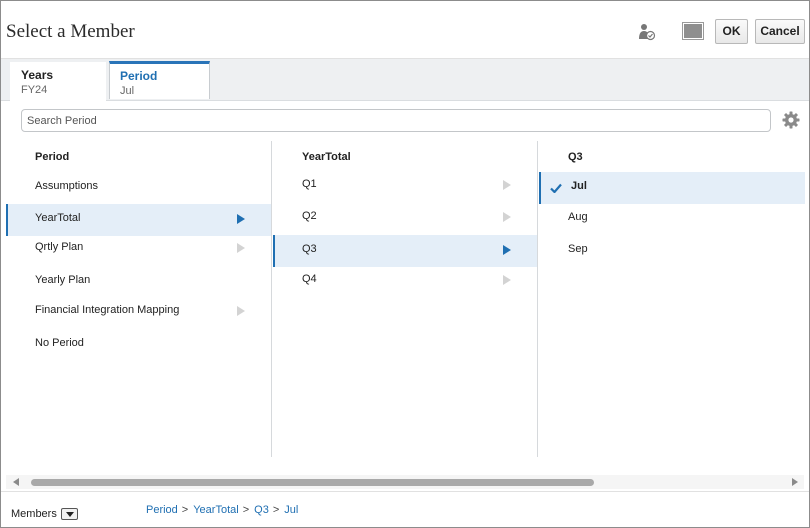  What do you see at coordinates (66, 186) in the screenshot?
I see `member-label: Assumptions` at bounding box center [66, 186].